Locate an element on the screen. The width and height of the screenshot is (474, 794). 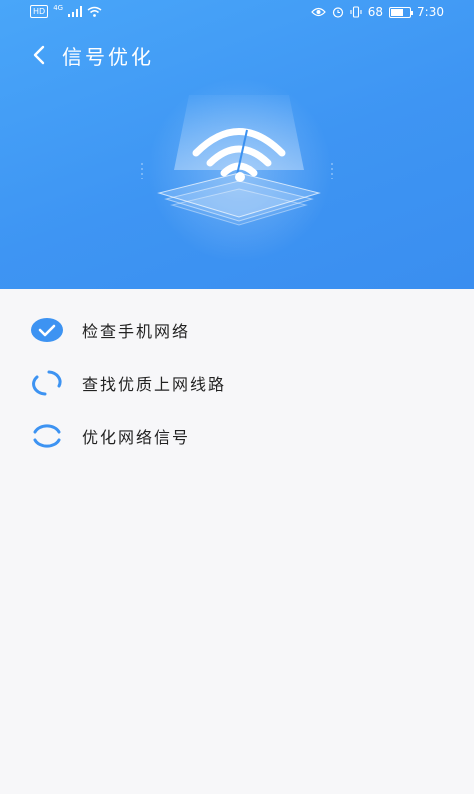
status-bar: HD 4G 68 7:30 is located at coordinates (237, 13).